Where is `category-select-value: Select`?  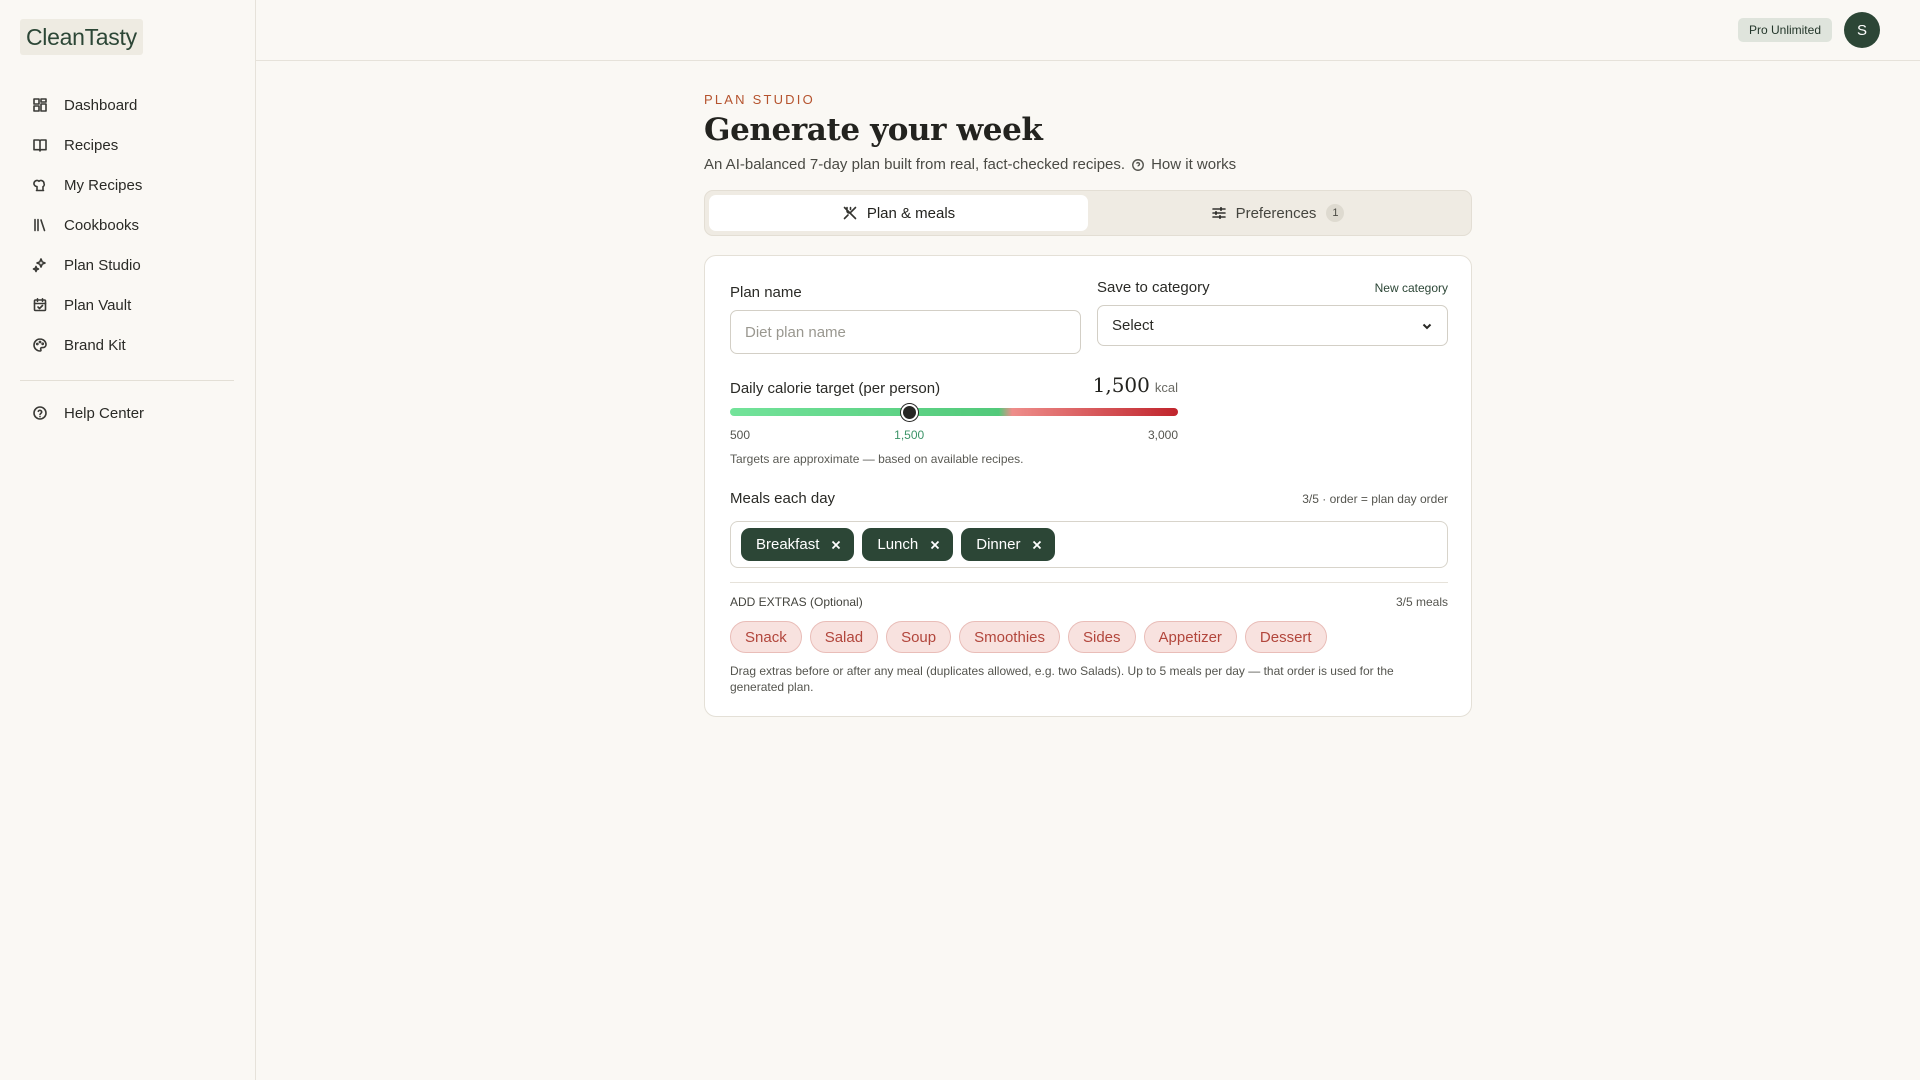
category-select-value: Select is located at coordinates (1133, 325).